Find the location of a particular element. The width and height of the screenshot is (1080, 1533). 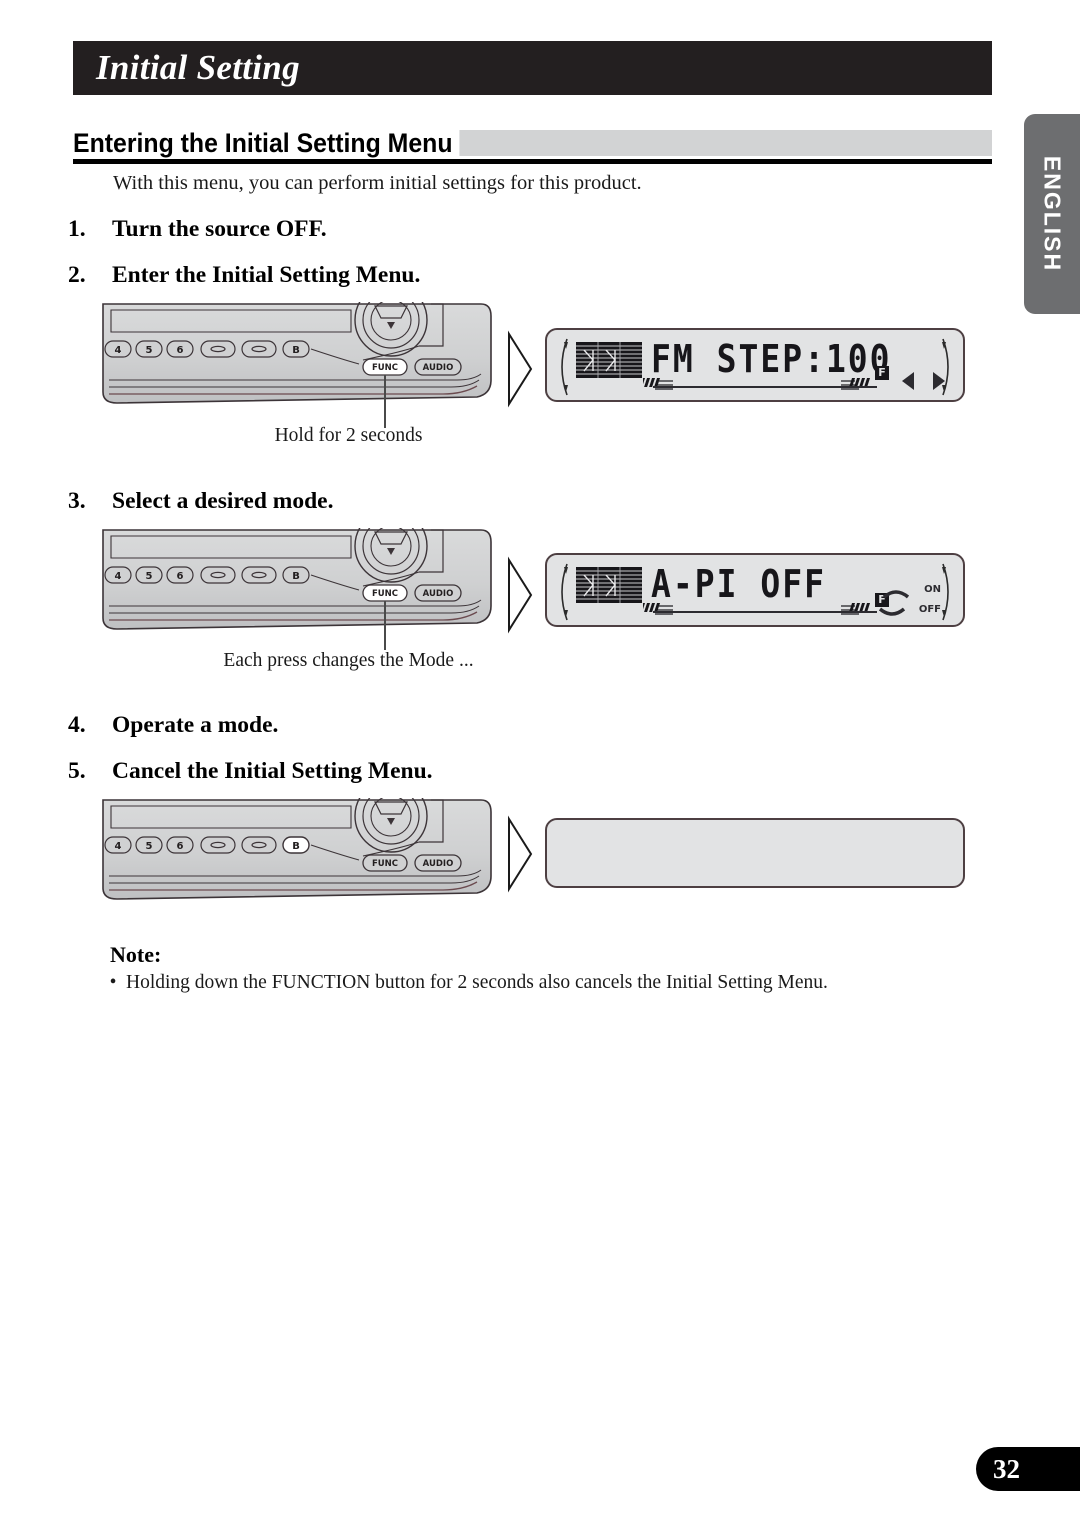

step-4-number: 4. is located at coordinates (77, 725).